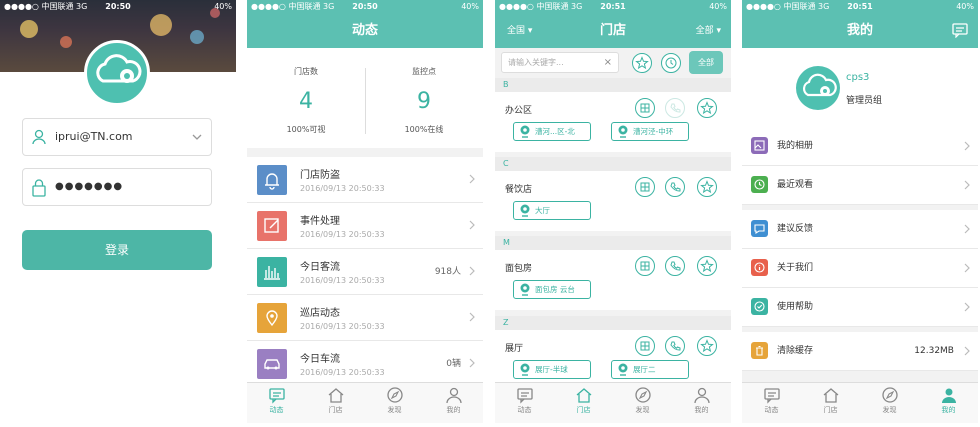 The height and width of the screenshot is (427, 980). Describe the element at coordinates (365, 226) in the screenshot. I see `feed-row-event: 事件处理 2016/09/13 20:50:33` at that location.